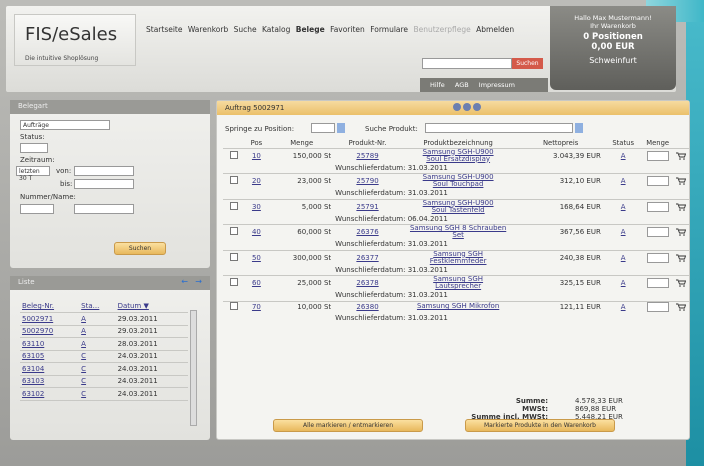 The height and width of the screenshot is (466, 704). What do you see at coordinates (458, 306) in the screenshot?
I see `row-produktbezeichnung: Samsung SGH Mikrofon` at bounding box center [458, 306].